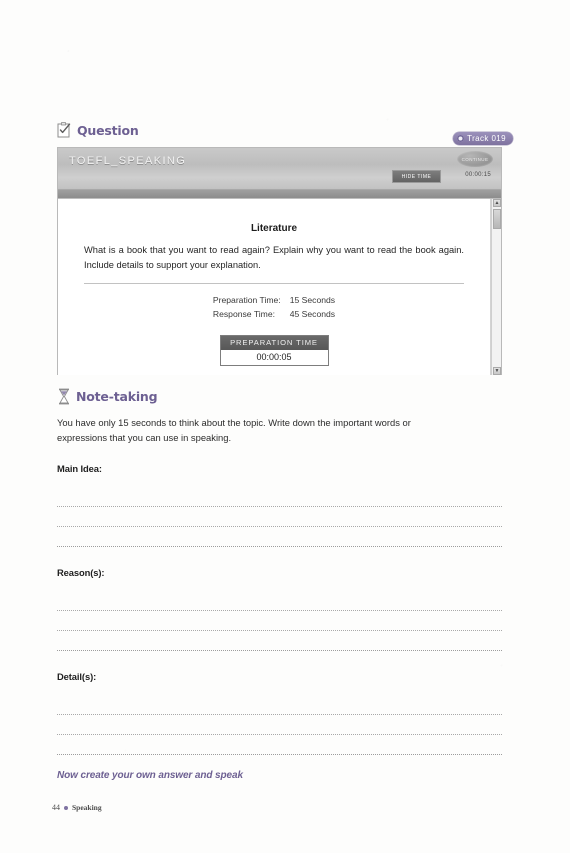  What do you see at coordinates (274, 357) in the screenshot?
I see `preparation-timer-value: 00:00:05` at bounding box center [274, 357].